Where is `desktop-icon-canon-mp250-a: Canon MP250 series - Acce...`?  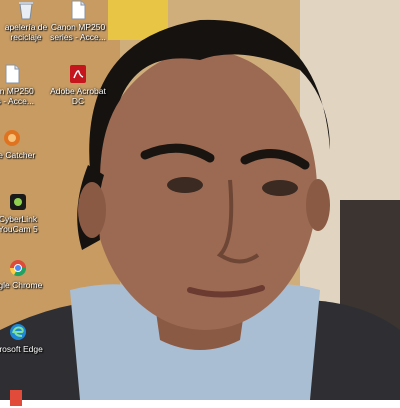
desktop-icon-canon-mp250-a: Canon MP250 series - Acce... is located at coordinates (78, 21).